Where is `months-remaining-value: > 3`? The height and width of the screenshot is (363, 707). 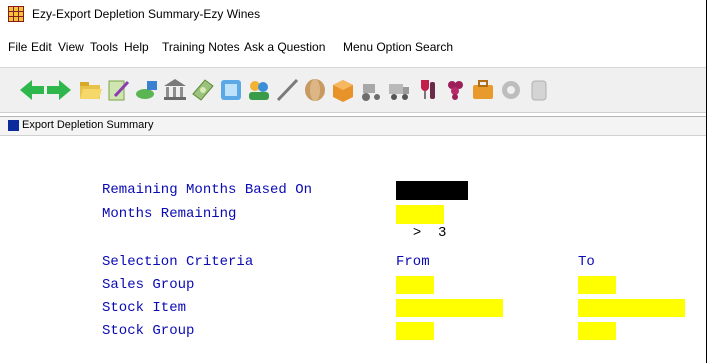 months-remaining-value: > 3 is located at coordinates (429, 233).